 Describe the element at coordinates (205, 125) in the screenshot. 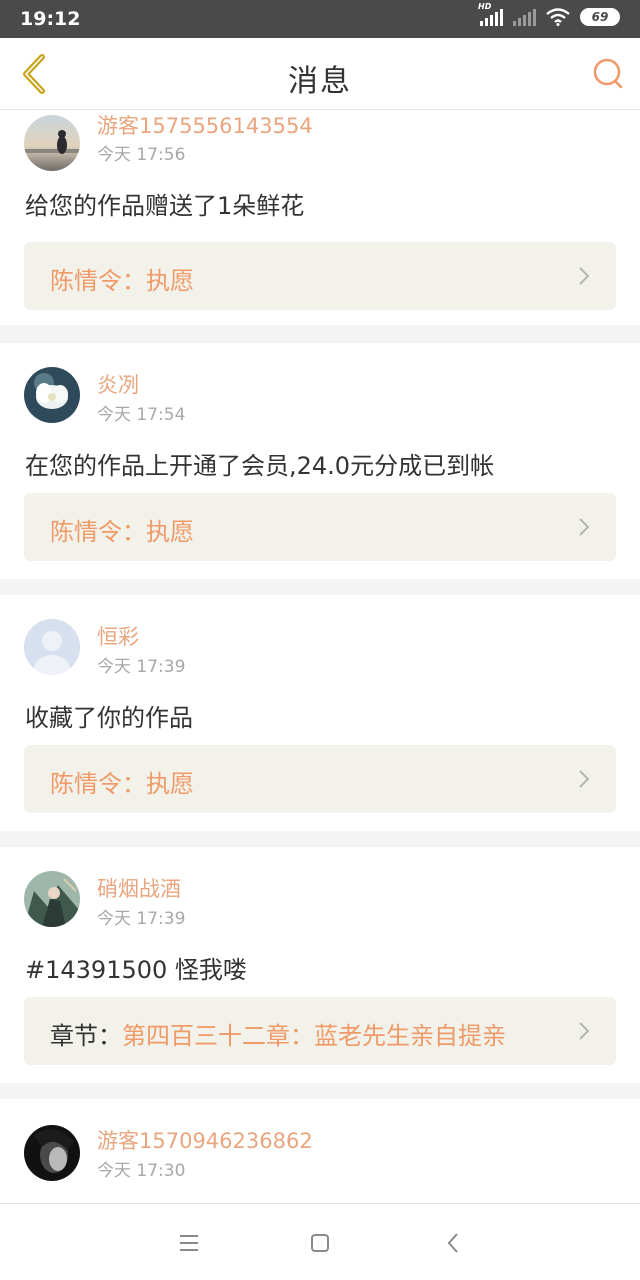

I see `username: 游客1575556143554` at that location.